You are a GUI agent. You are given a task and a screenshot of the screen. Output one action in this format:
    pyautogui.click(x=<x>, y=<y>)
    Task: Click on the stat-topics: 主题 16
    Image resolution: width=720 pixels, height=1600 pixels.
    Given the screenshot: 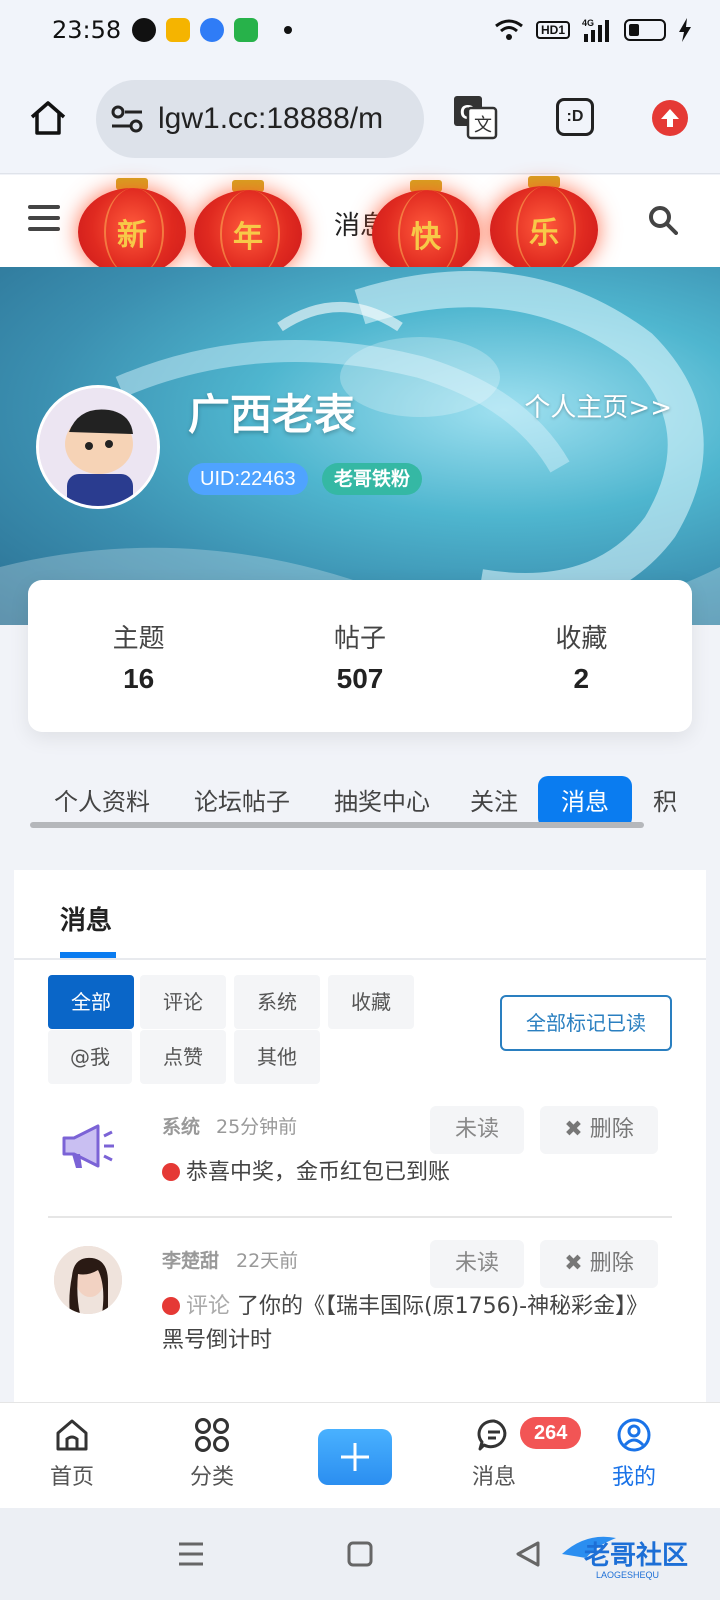 What is the action you would take?
    pyautogui.click(x=138, y=656)
    